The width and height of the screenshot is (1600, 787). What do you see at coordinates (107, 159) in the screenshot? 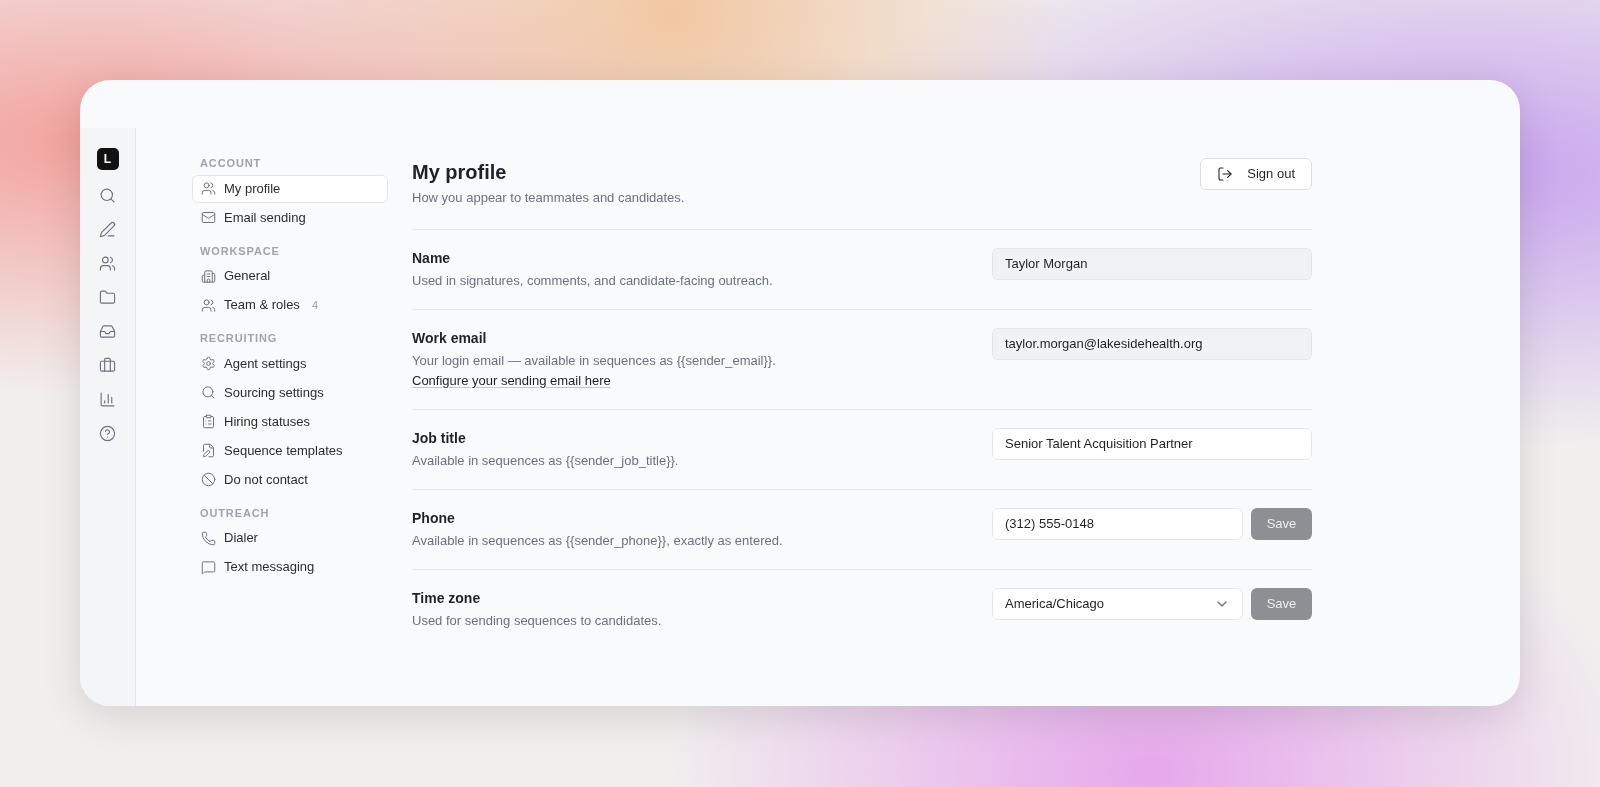
I see `logo-badge: L` at bounding box center [107, 159].